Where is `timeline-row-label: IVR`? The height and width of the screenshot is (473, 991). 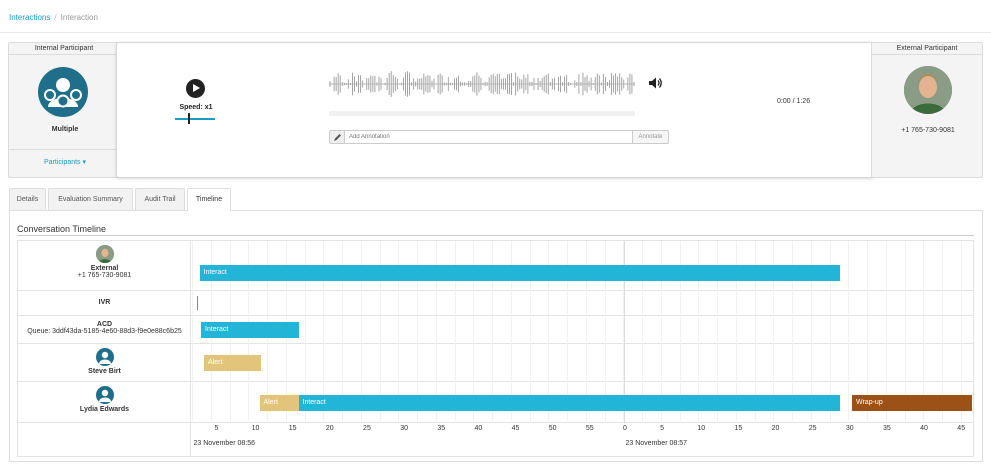 timeline-row-label: IVR is located at coordinates (104, 302).